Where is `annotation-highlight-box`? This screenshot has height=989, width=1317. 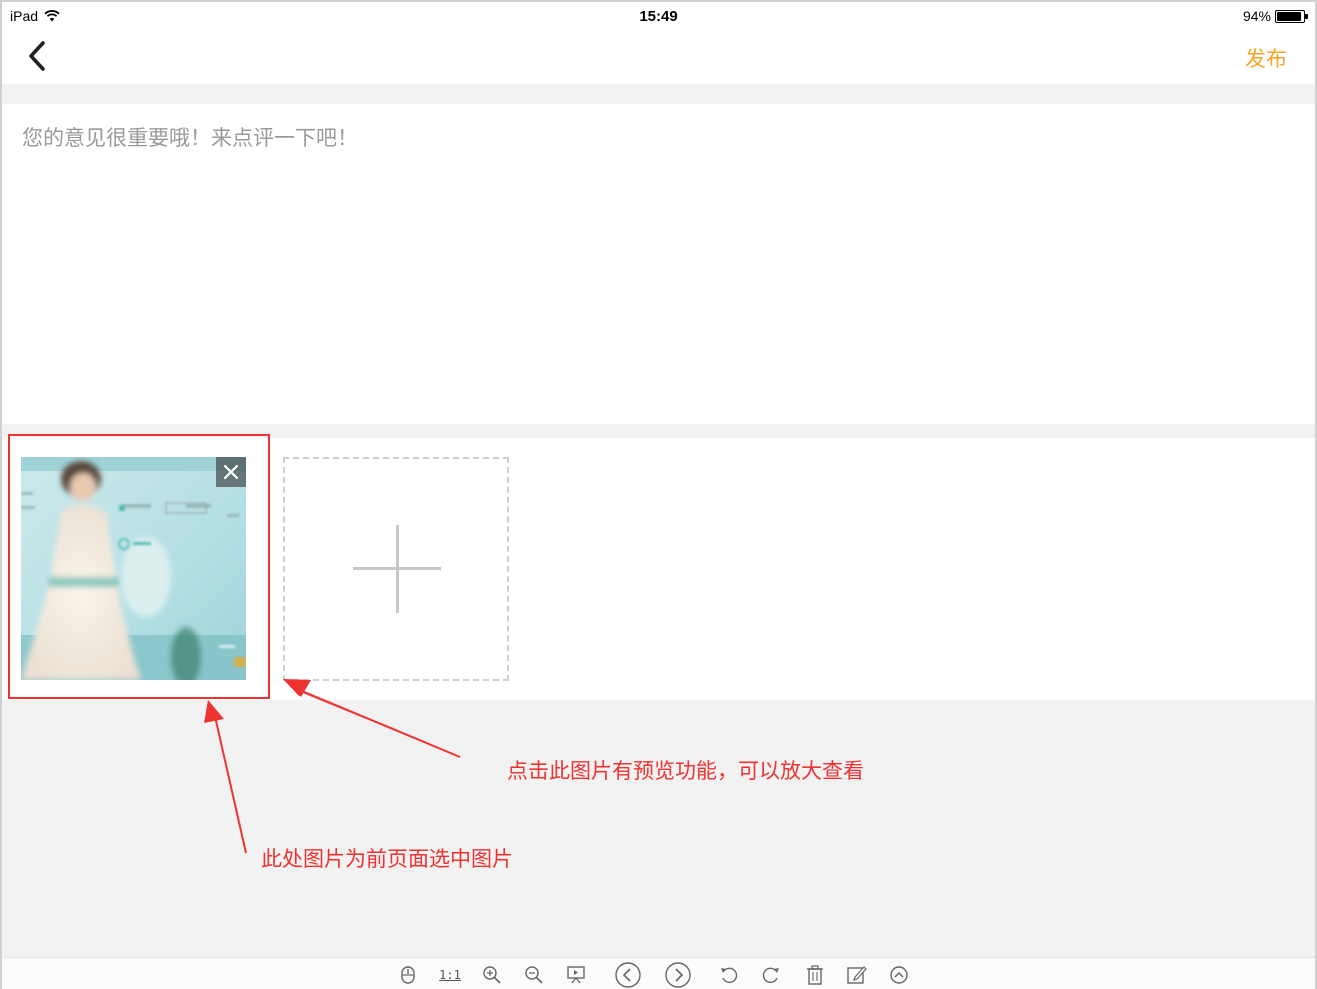 annotation-highlight-box is located at coordinates (139, 566).